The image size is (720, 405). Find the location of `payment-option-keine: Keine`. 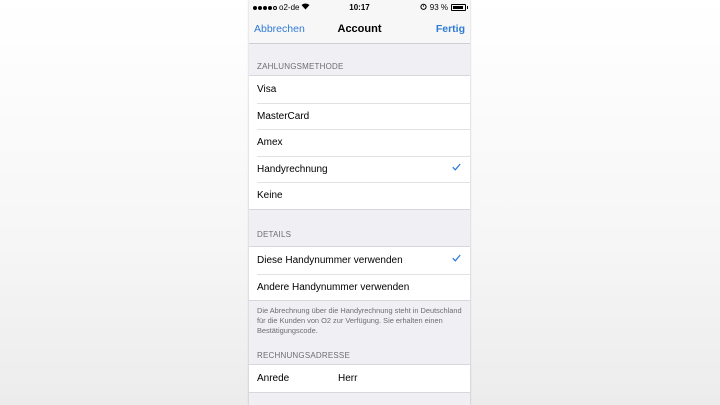

payment-option-keine: Keine is located at coordinates (359, 195).